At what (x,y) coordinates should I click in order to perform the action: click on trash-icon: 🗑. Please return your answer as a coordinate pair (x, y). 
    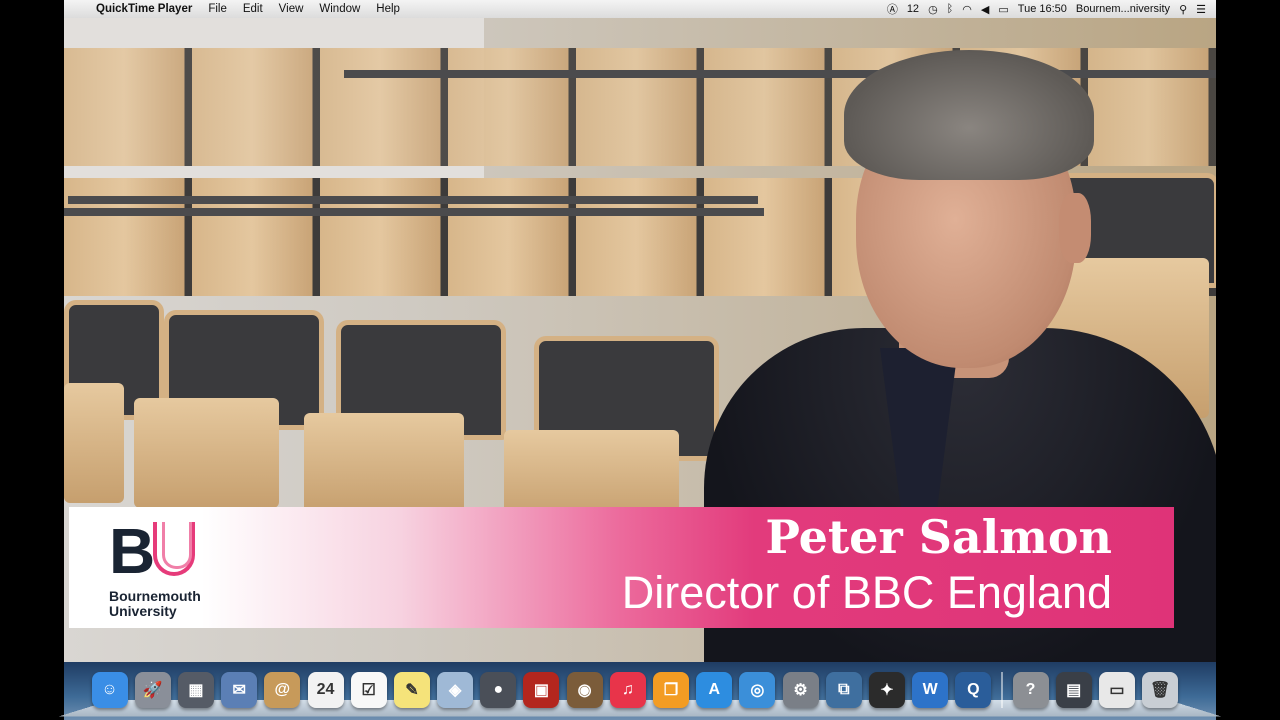
    Looking at the image, I should click on (1160, 690).